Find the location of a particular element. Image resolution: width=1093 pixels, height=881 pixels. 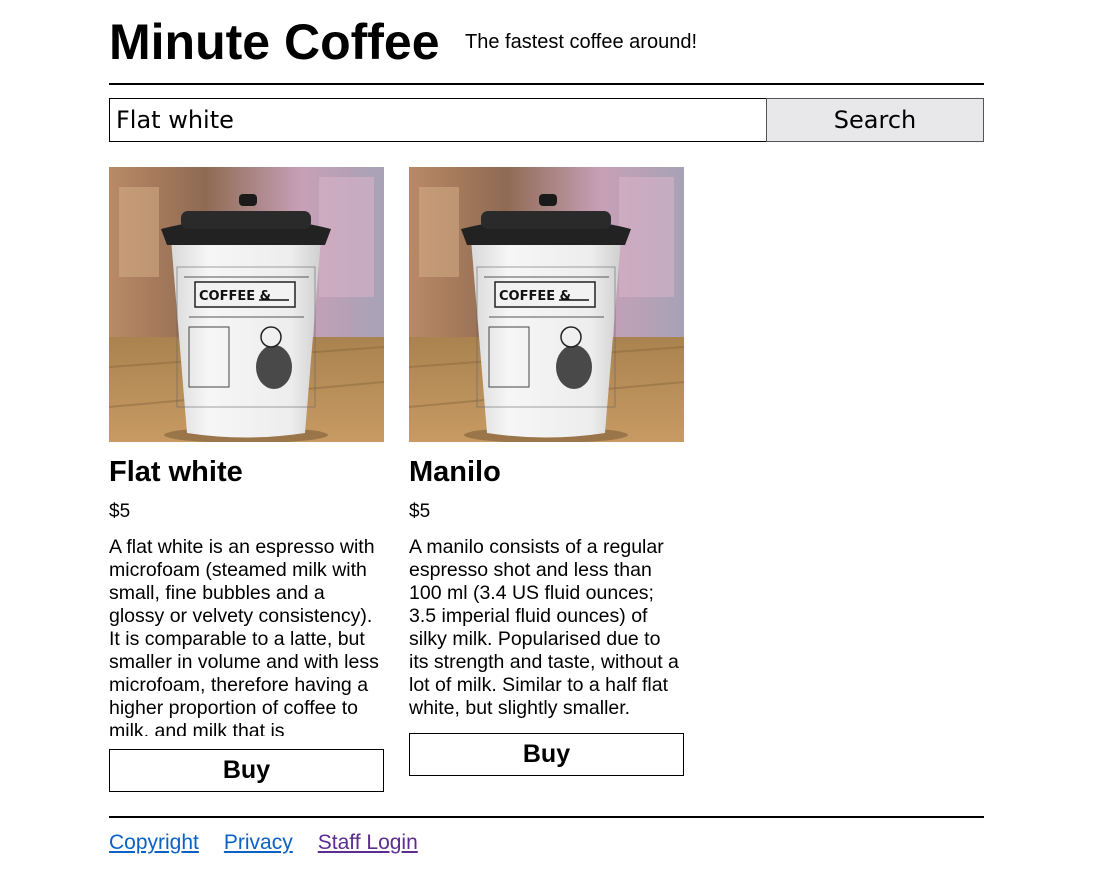

product-title: Manilo is located at coordinates (455, 472).